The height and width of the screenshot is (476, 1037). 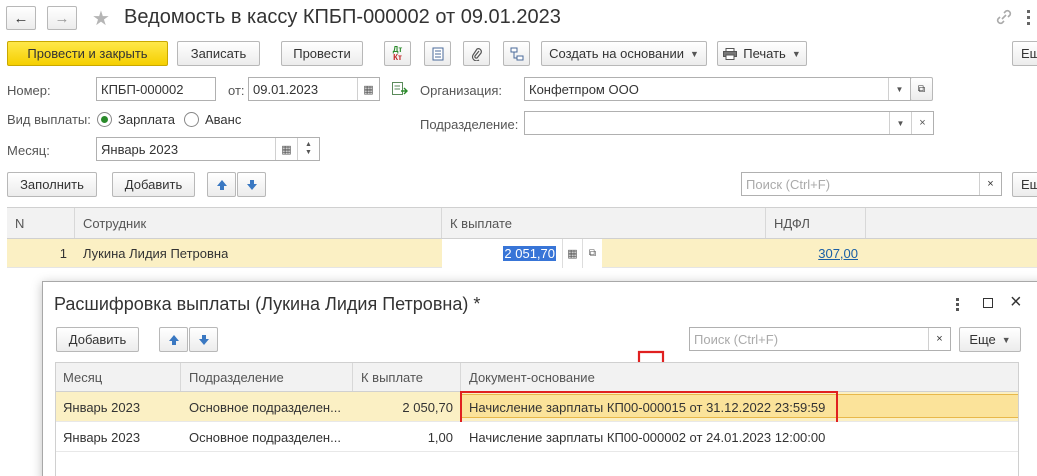 What do you see at coordinates (21, 18) in the screenshot?
I see `back-button: ←` at bounding box center [21, 18].